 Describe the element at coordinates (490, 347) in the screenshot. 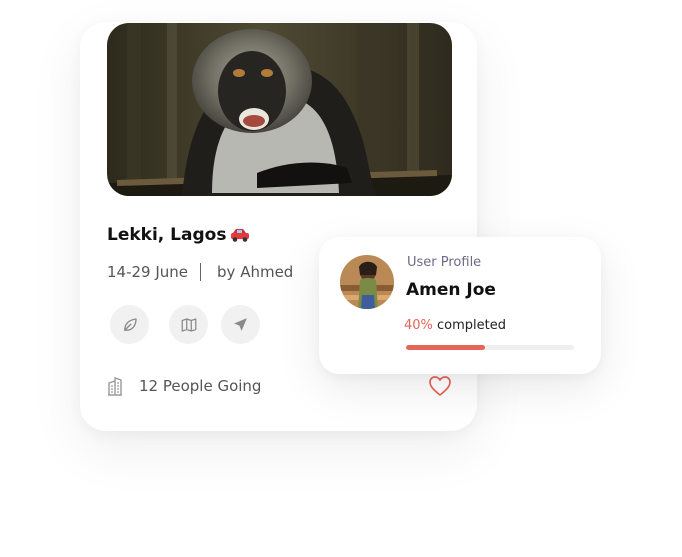

I see `progress-bar` at that location.